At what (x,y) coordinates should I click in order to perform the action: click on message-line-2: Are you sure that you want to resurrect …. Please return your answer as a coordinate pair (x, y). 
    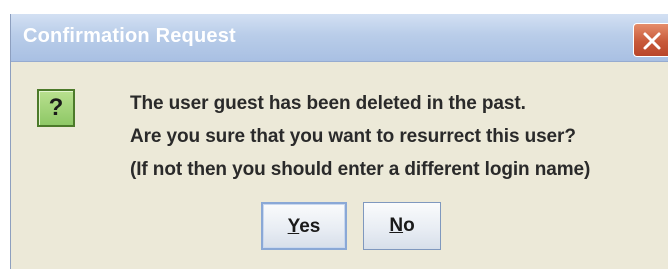
    Looking at the image, I should click on (353, 136).